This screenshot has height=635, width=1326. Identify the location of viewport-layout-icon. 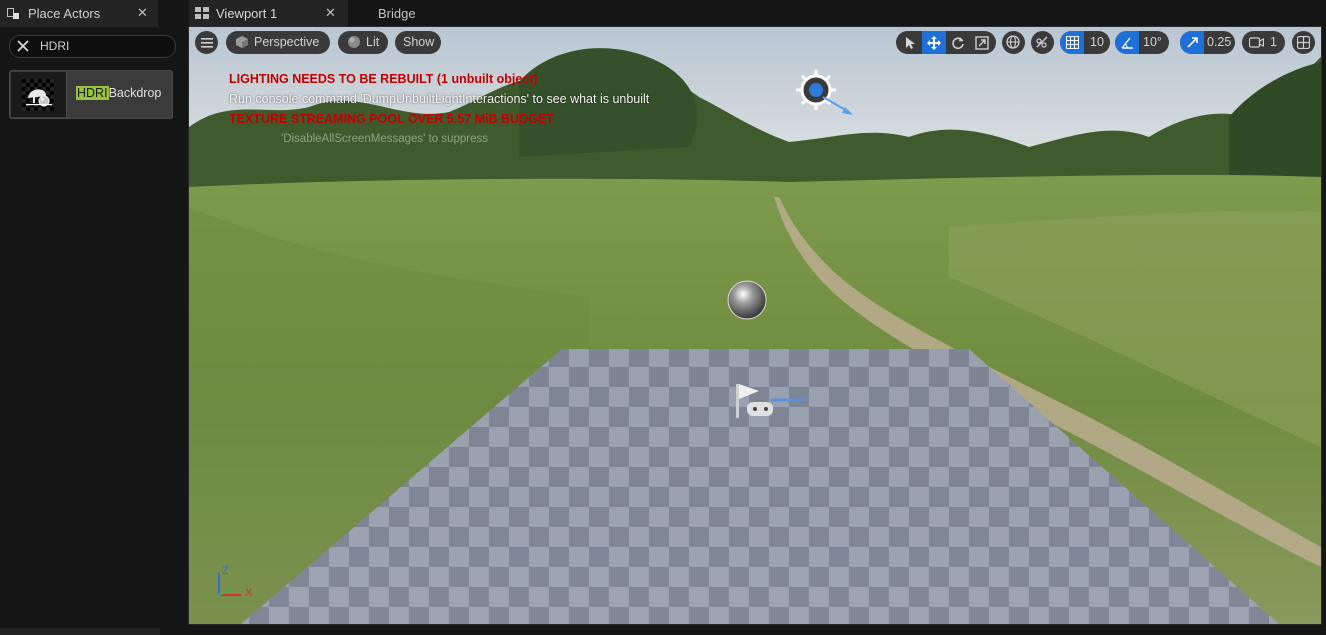
(202, 13).